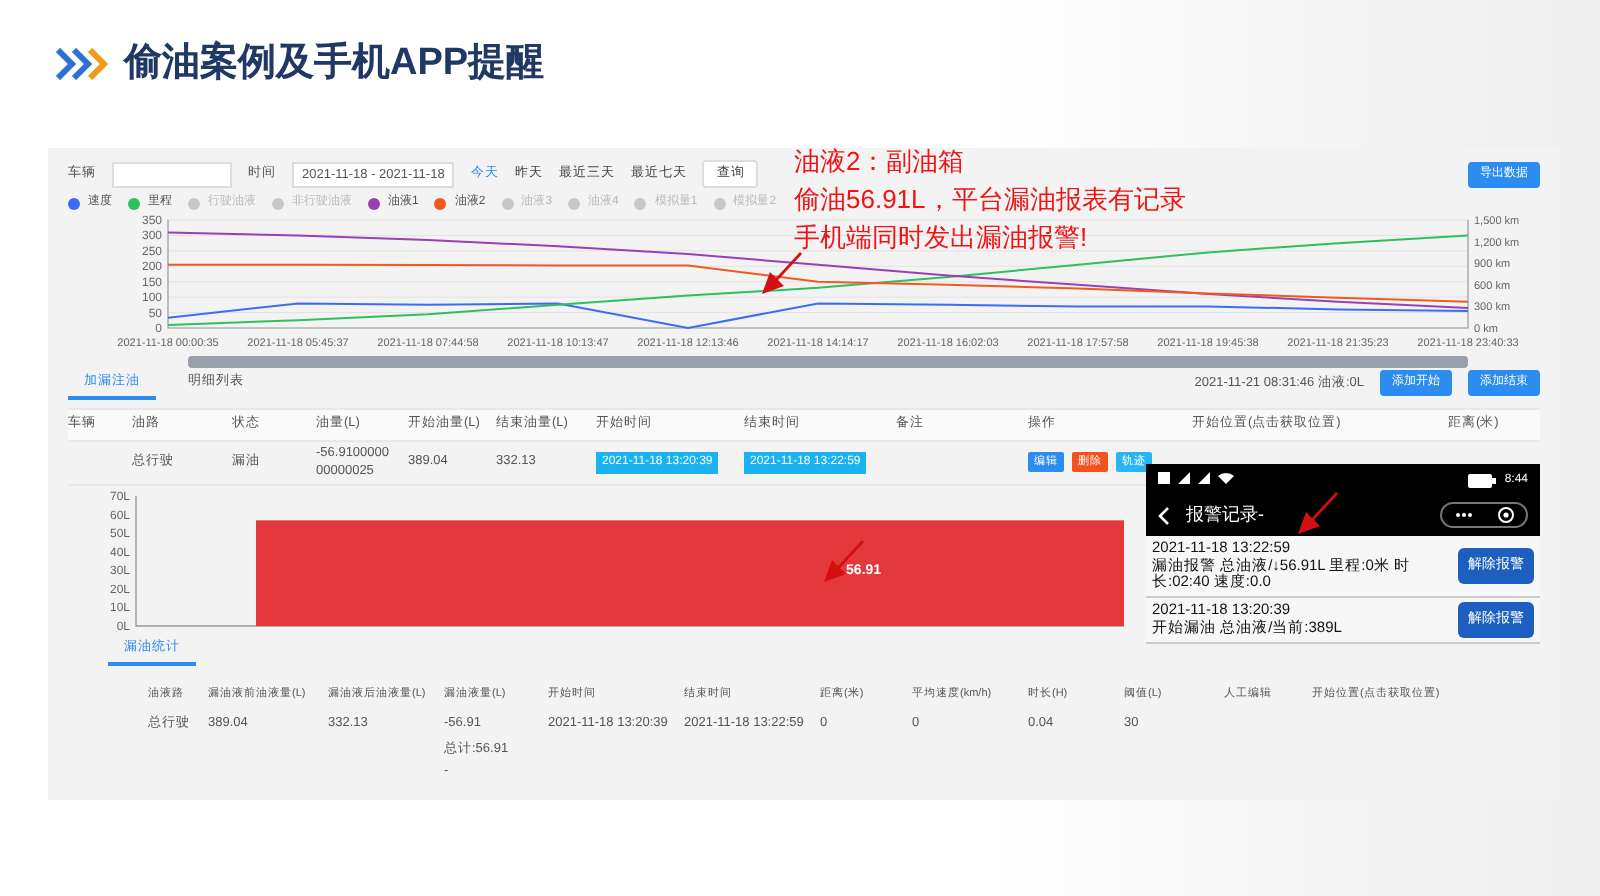  I want to click on page-title: 报警记录-, so click(1225, 515).